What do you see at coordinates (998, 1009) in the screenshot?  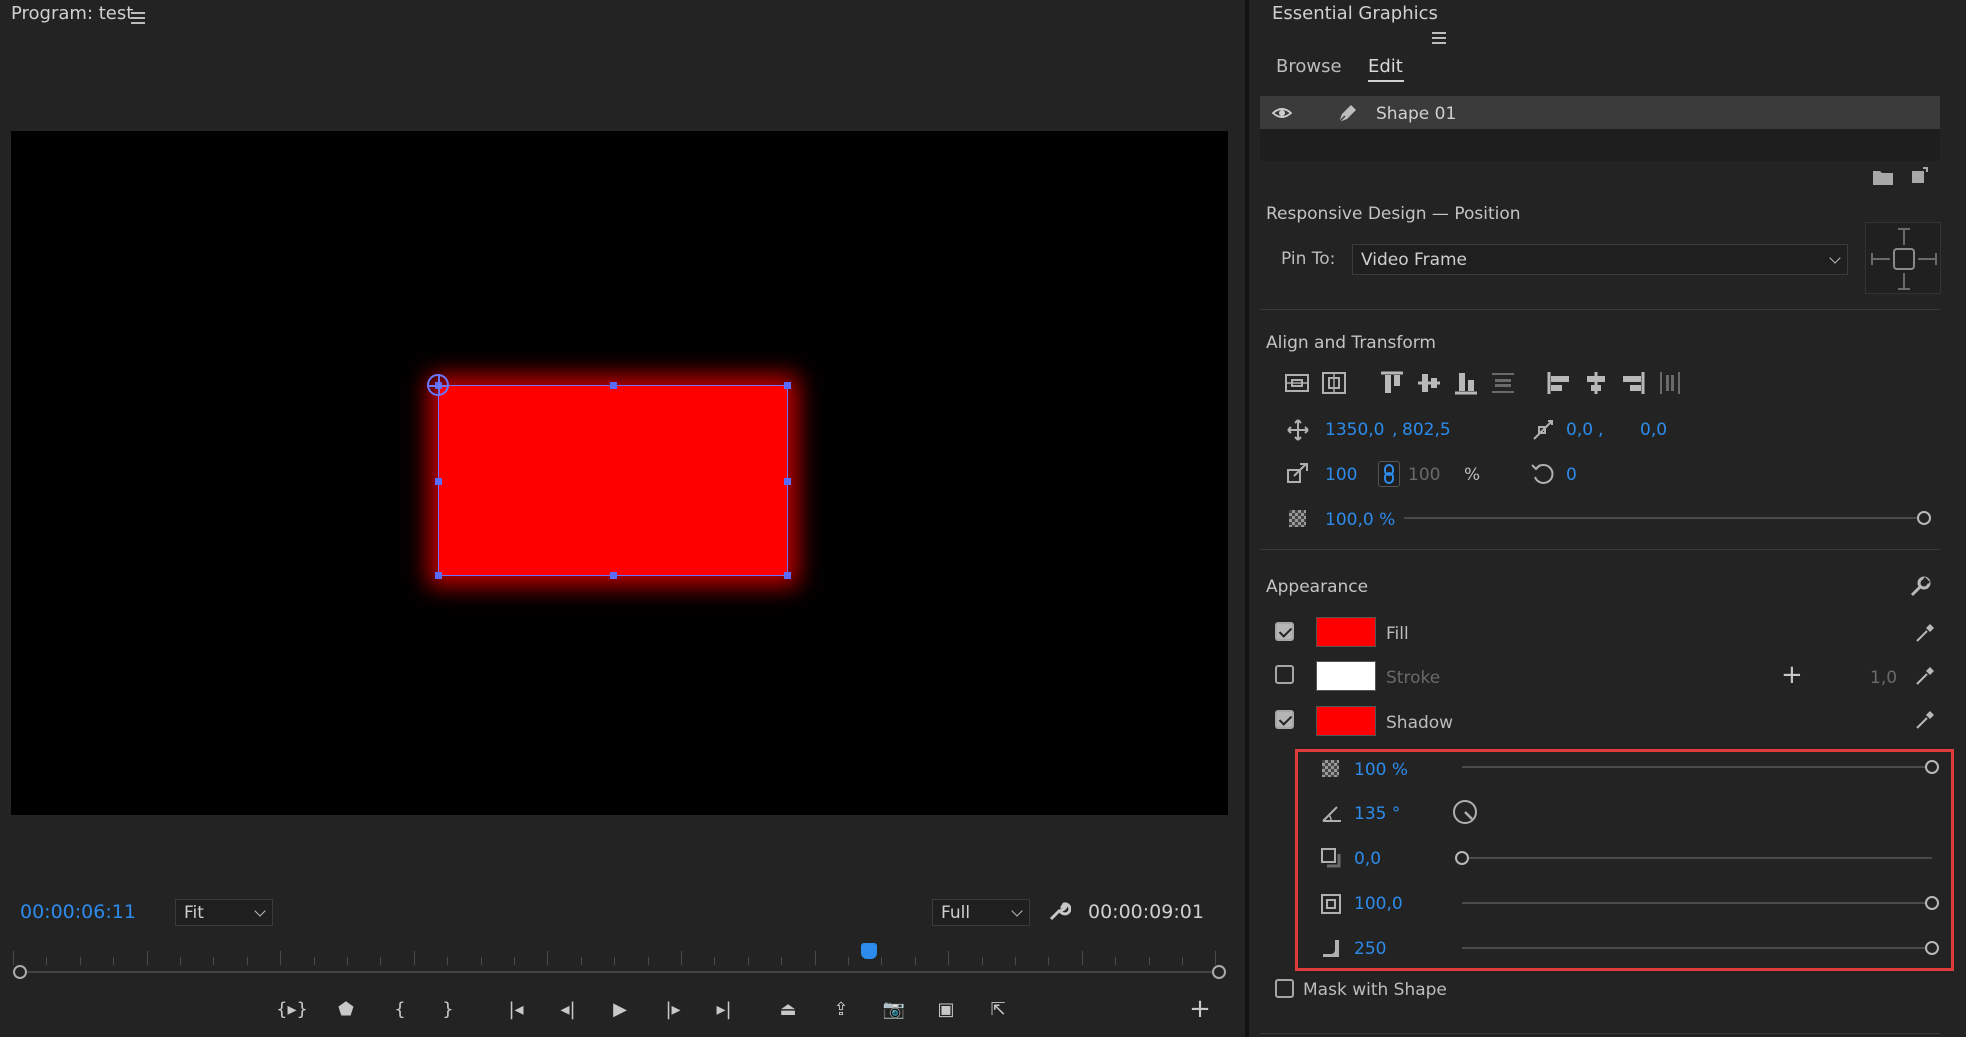 I see `export-button: ⇱` at bounding box center [998, 1009].